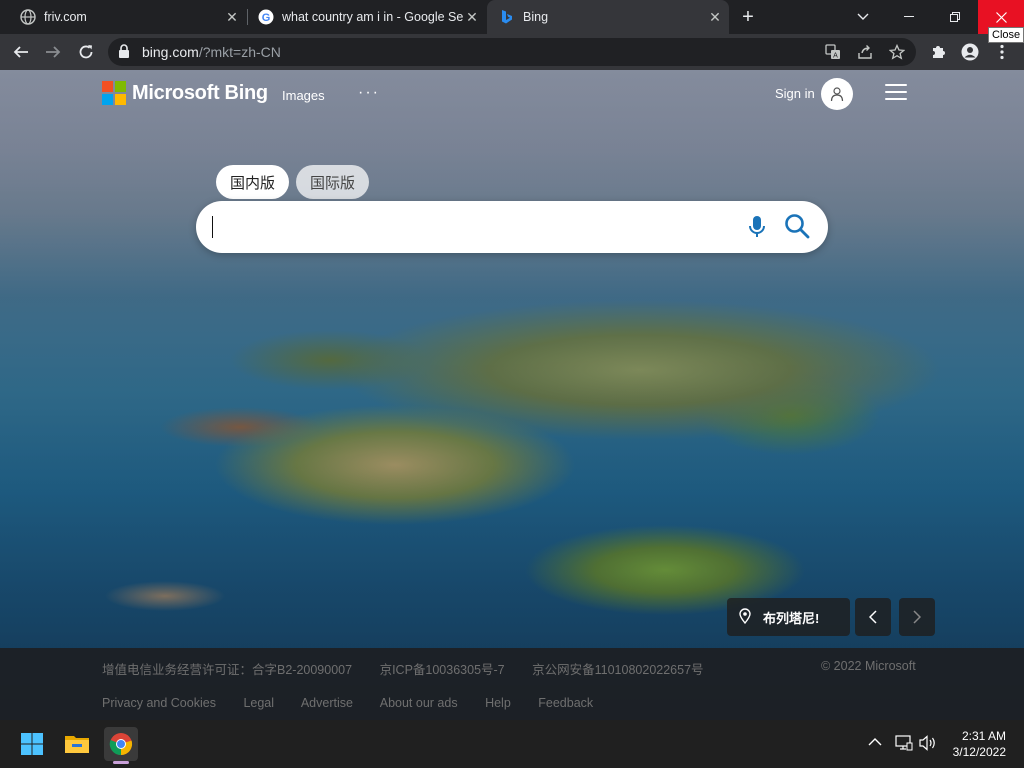 The height and width of the screenshot is (768, 1024). What do you see at coordinates (498, 703) in the screenshot?
I see `footer-link-help: Help` at bounding box center [498, 703].